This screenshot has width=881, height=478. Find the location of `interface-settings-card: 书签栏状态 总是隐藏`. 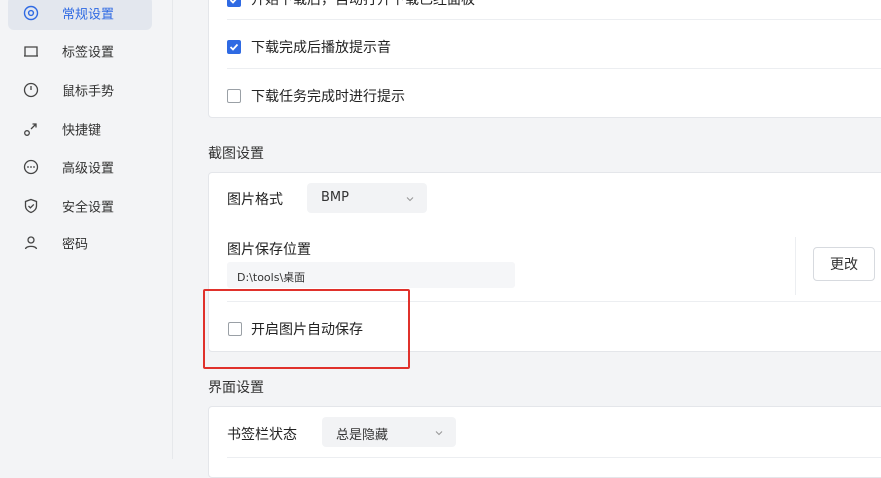

interface-settings-card: 书签栏状态 总是隐藏 is located at coordinates (544, 442).